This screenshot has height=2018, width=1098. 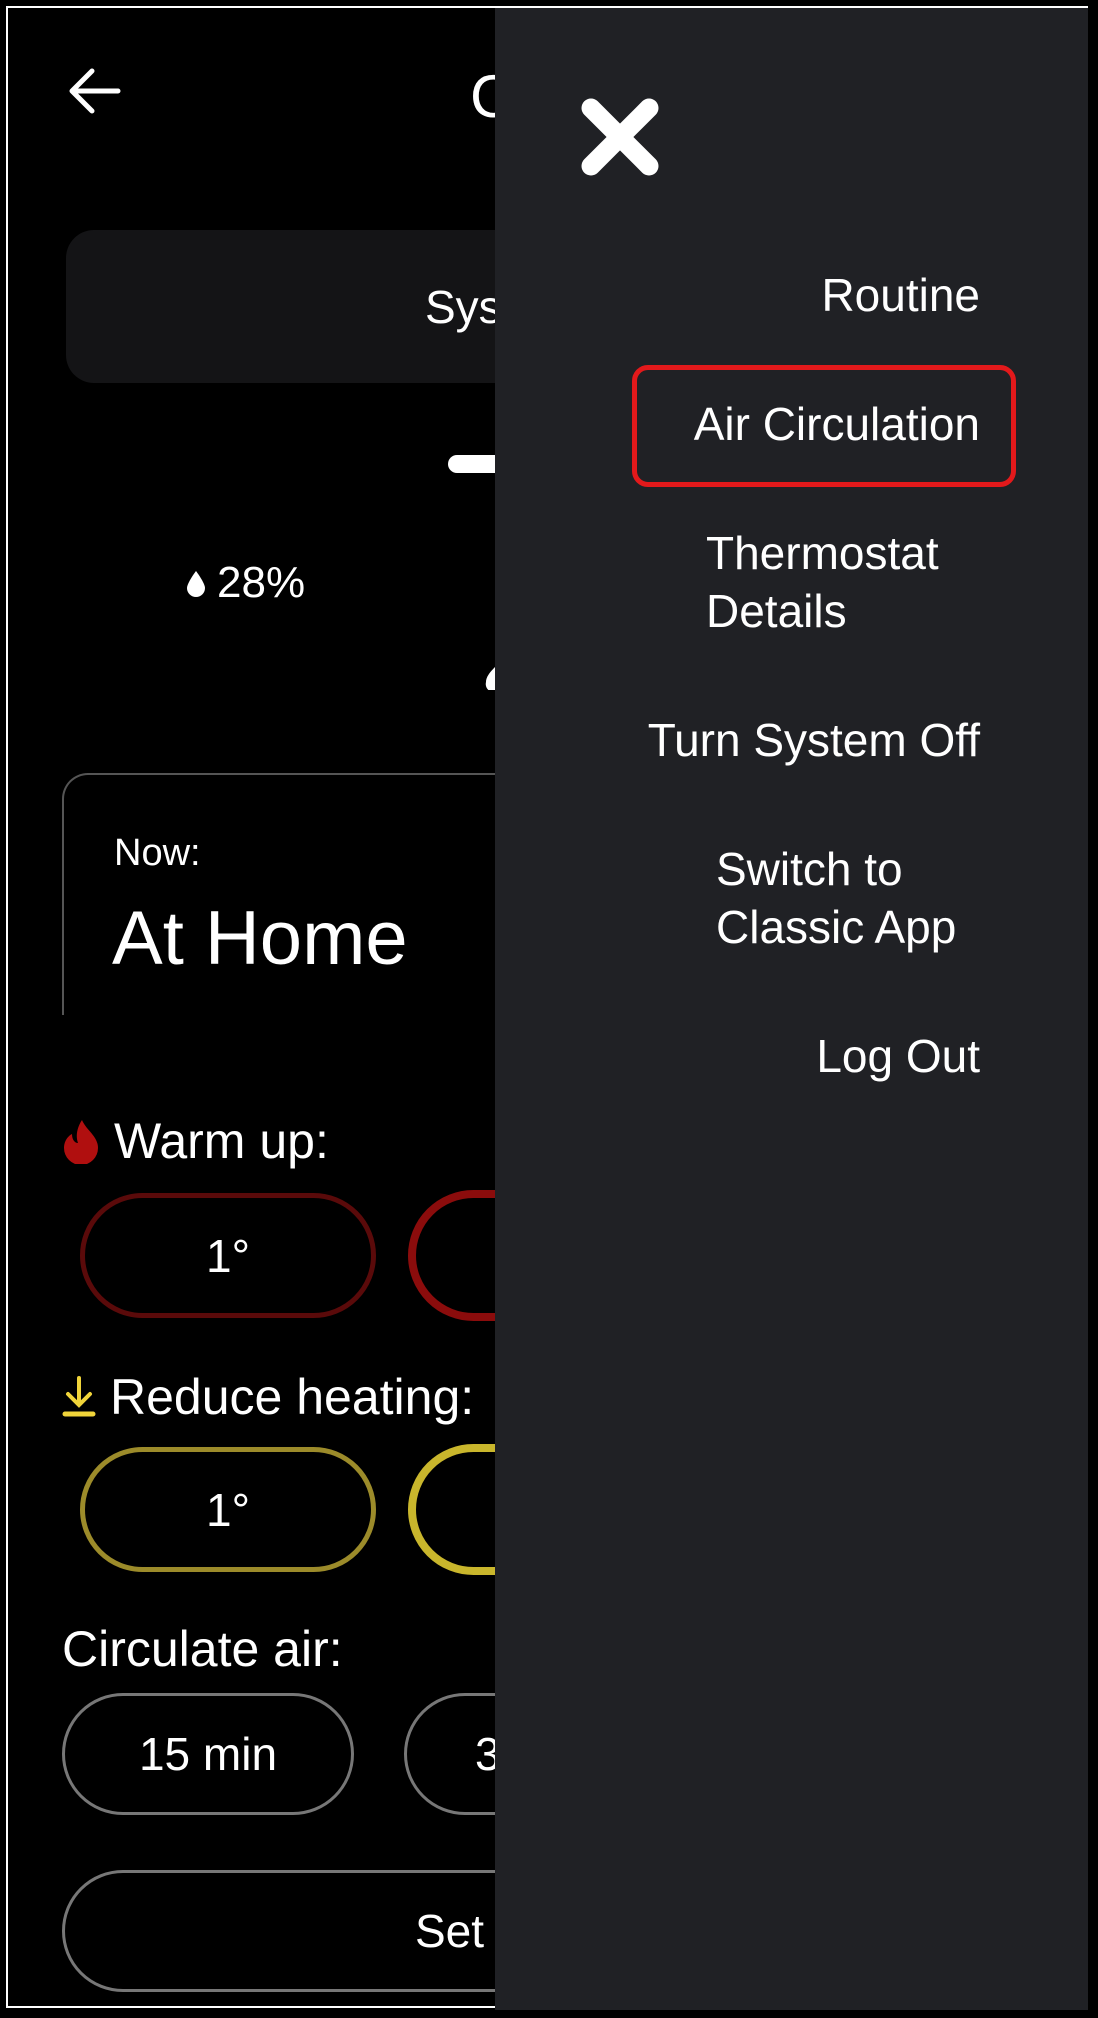 What do you see at coordinates (809, 869) in the screenshot?
I see `menu-item-line: Switch to` at bounding box center [809, 869].